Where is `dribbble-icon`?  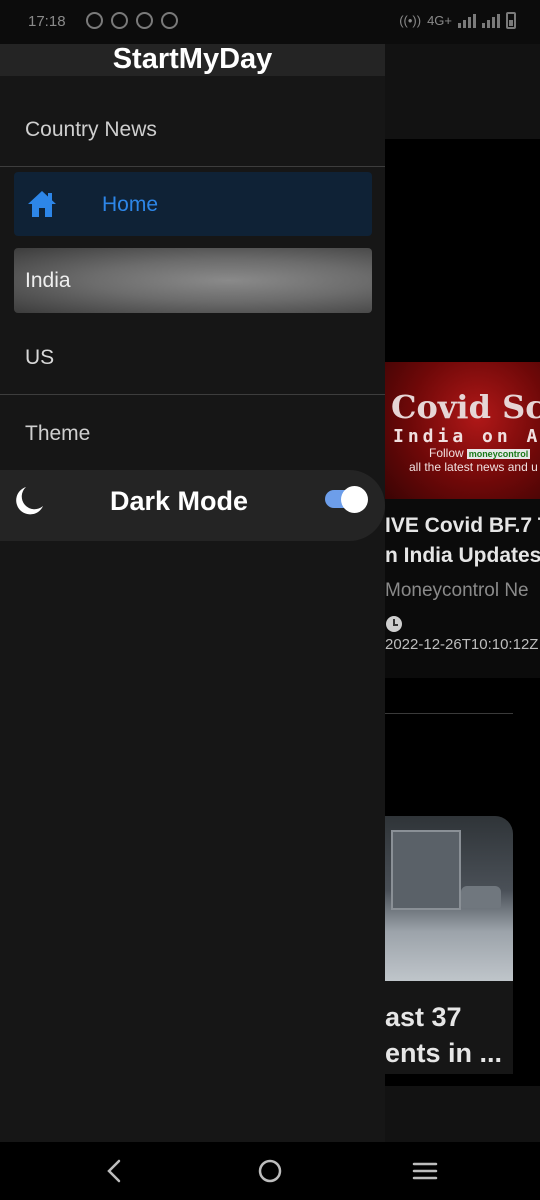
dribbble-icon is located at coordinates (119, 20).